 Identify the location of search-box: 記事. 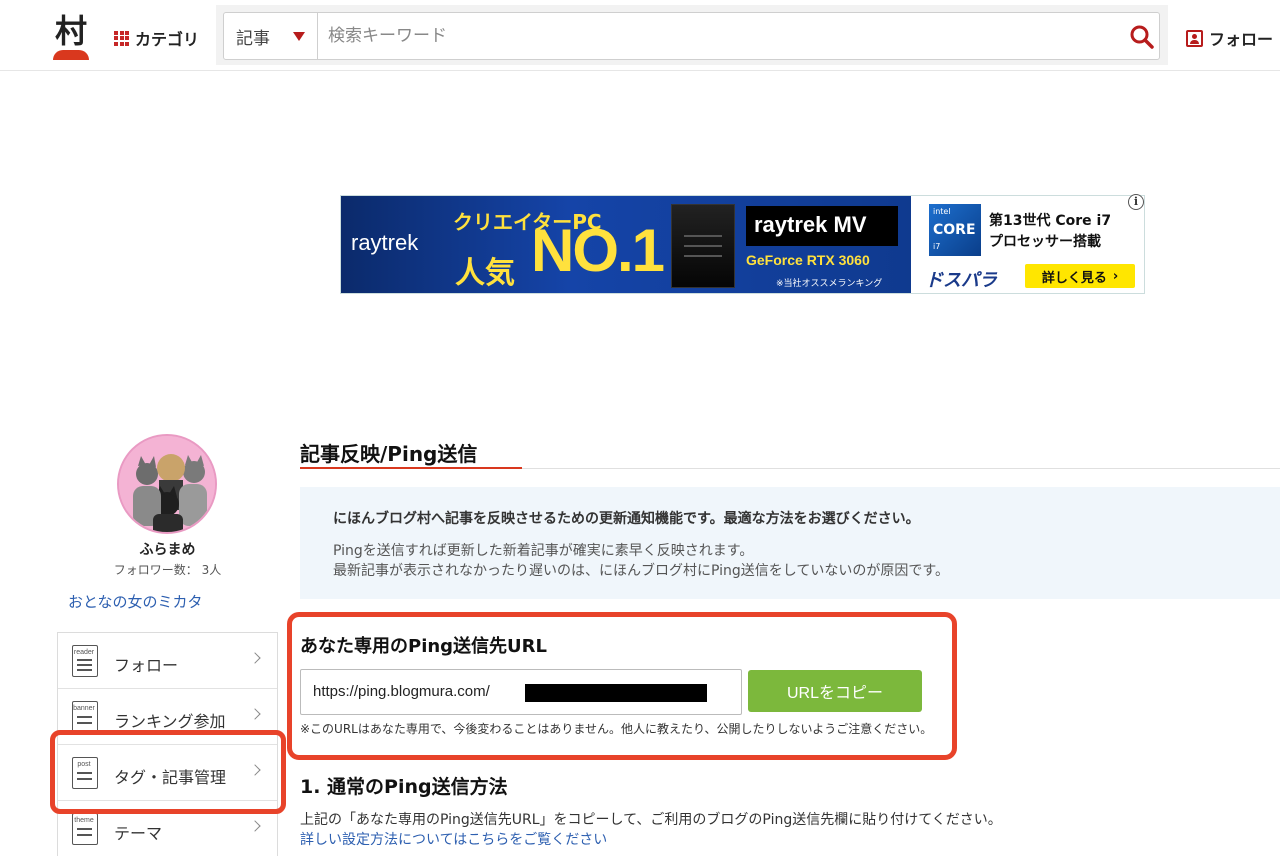
(691, 36).